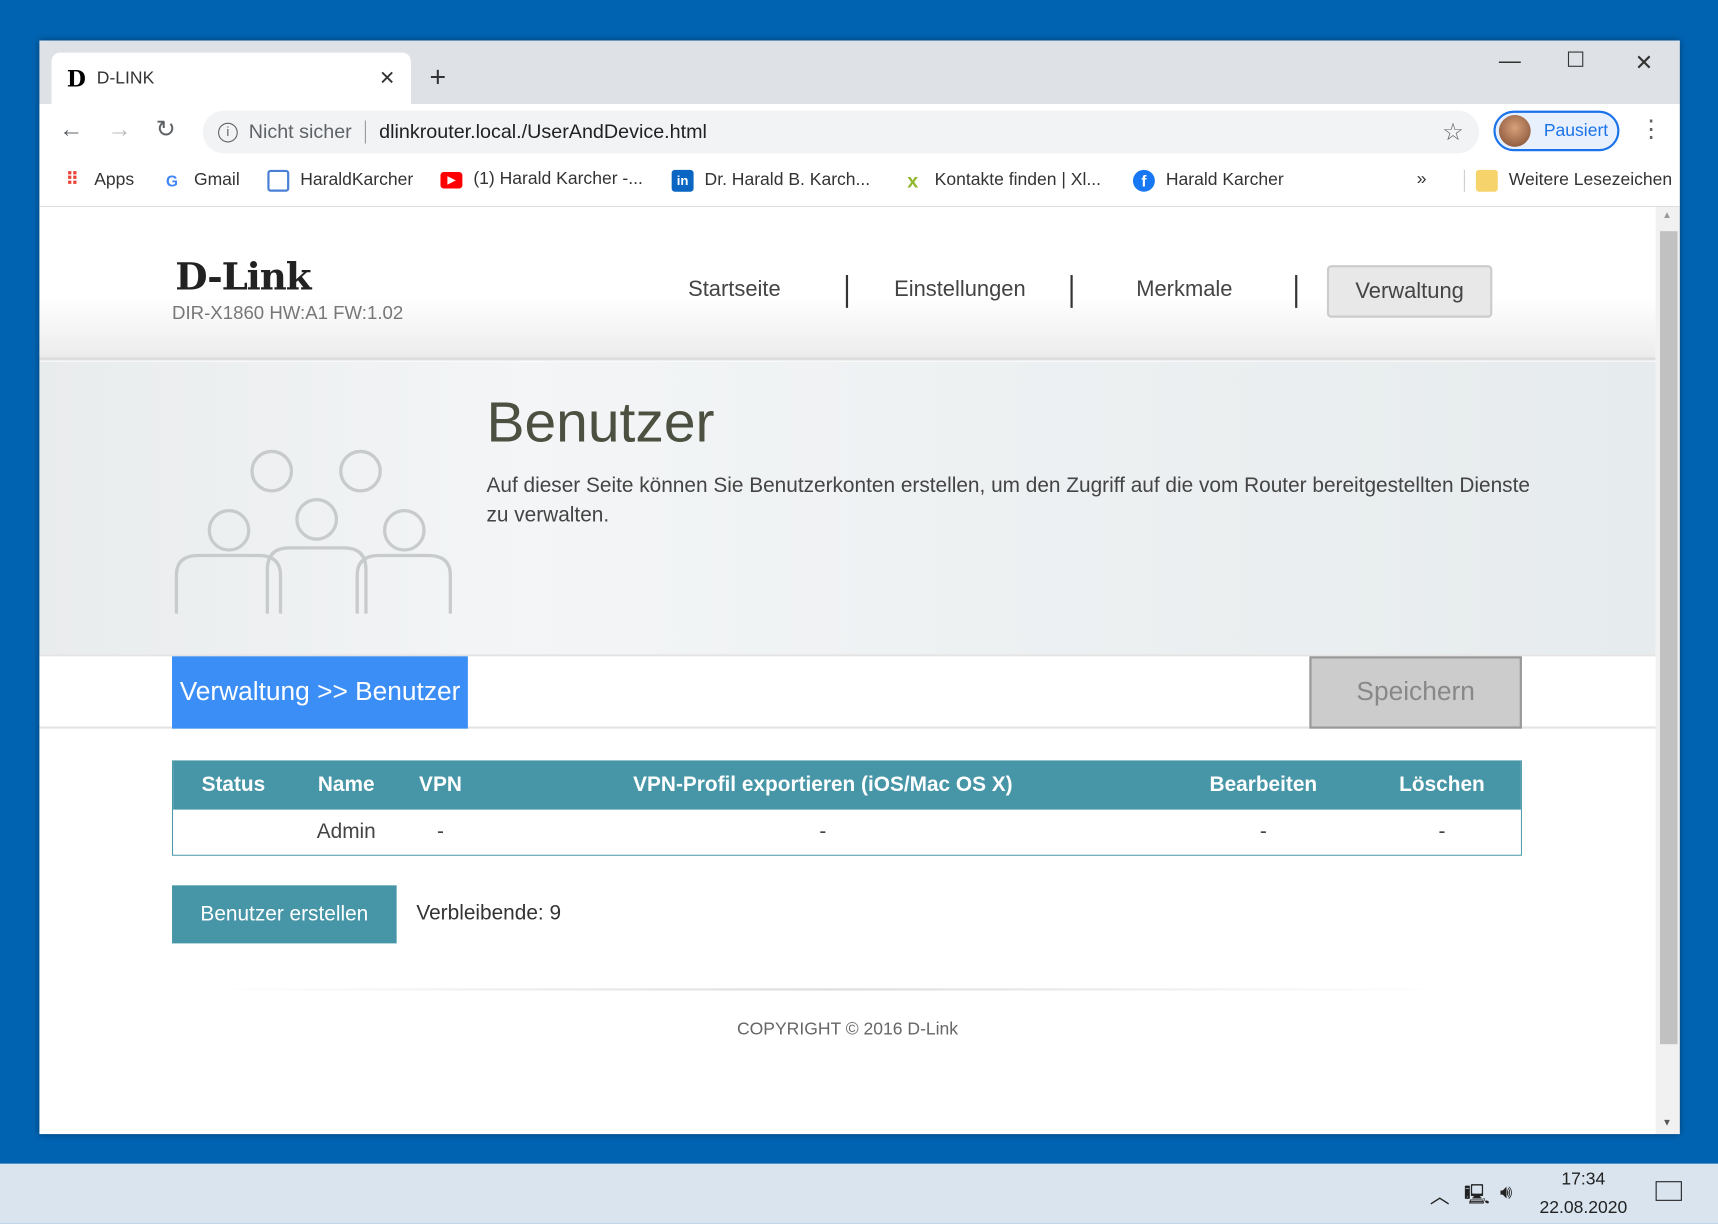  I want to click on bookmark-facebook: f Harald Karcher, so click(1208, 180).